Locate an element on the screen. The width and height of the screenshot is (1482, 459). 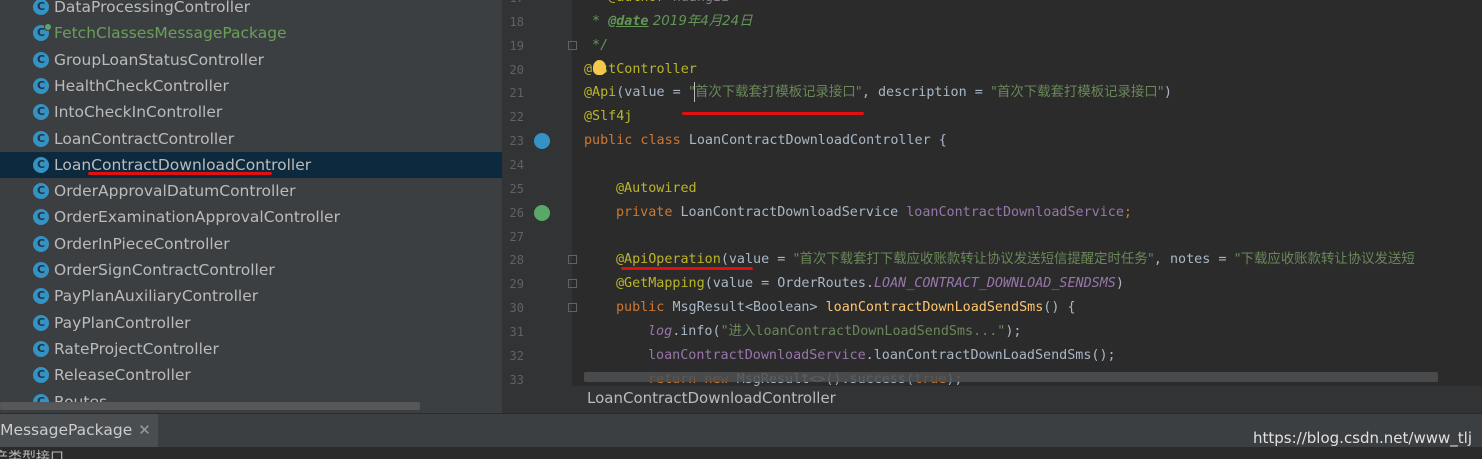
tree-item: C RateProjectController is located at coordinates (251, 349).